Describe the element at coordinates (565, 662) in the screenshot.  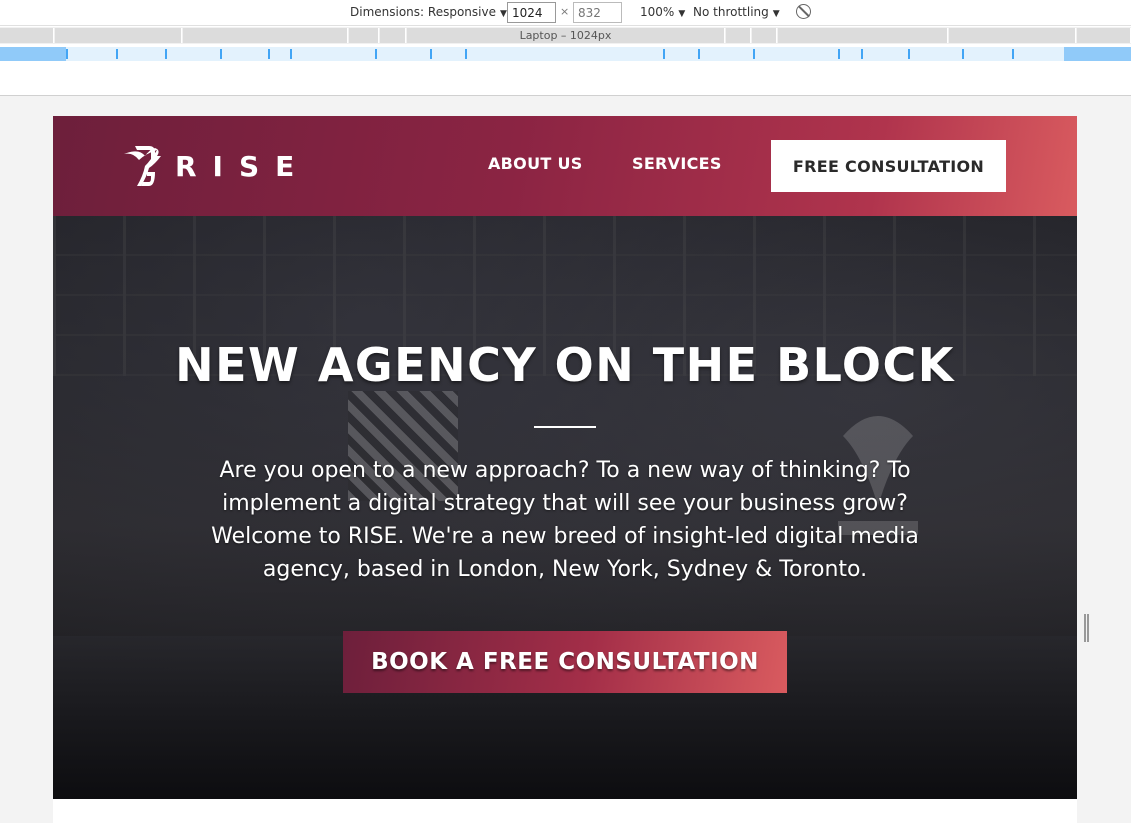
I see `book-consultation-button: BOOK A FREE CONSULTATION` at that location.